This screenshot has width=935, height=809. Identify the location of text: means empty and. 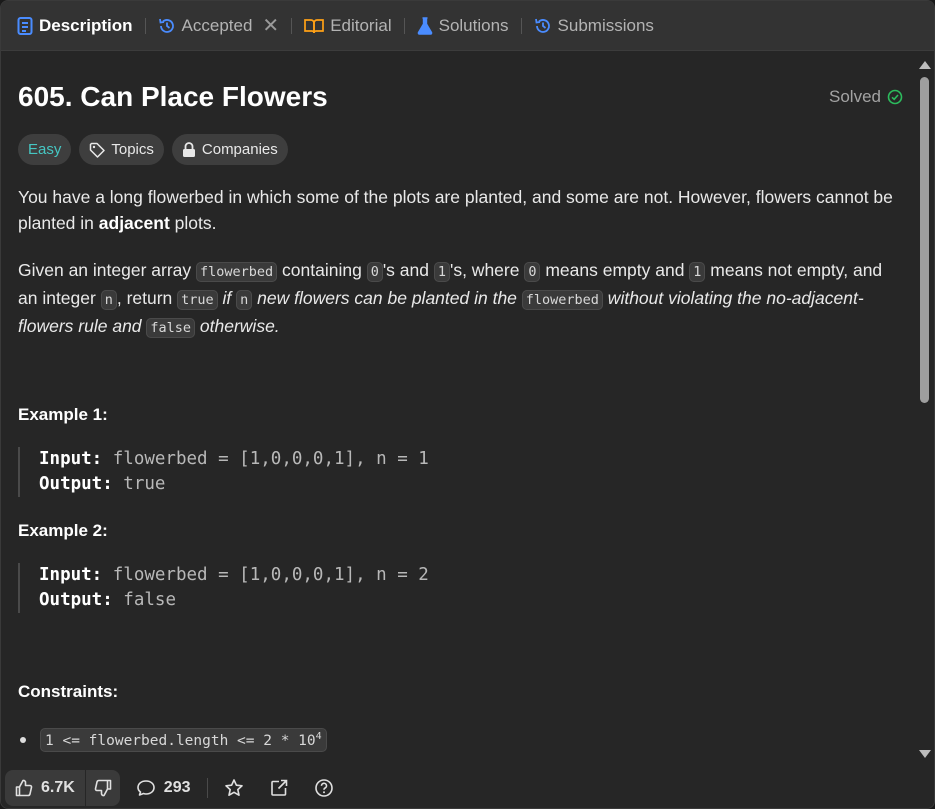
(615, 270).